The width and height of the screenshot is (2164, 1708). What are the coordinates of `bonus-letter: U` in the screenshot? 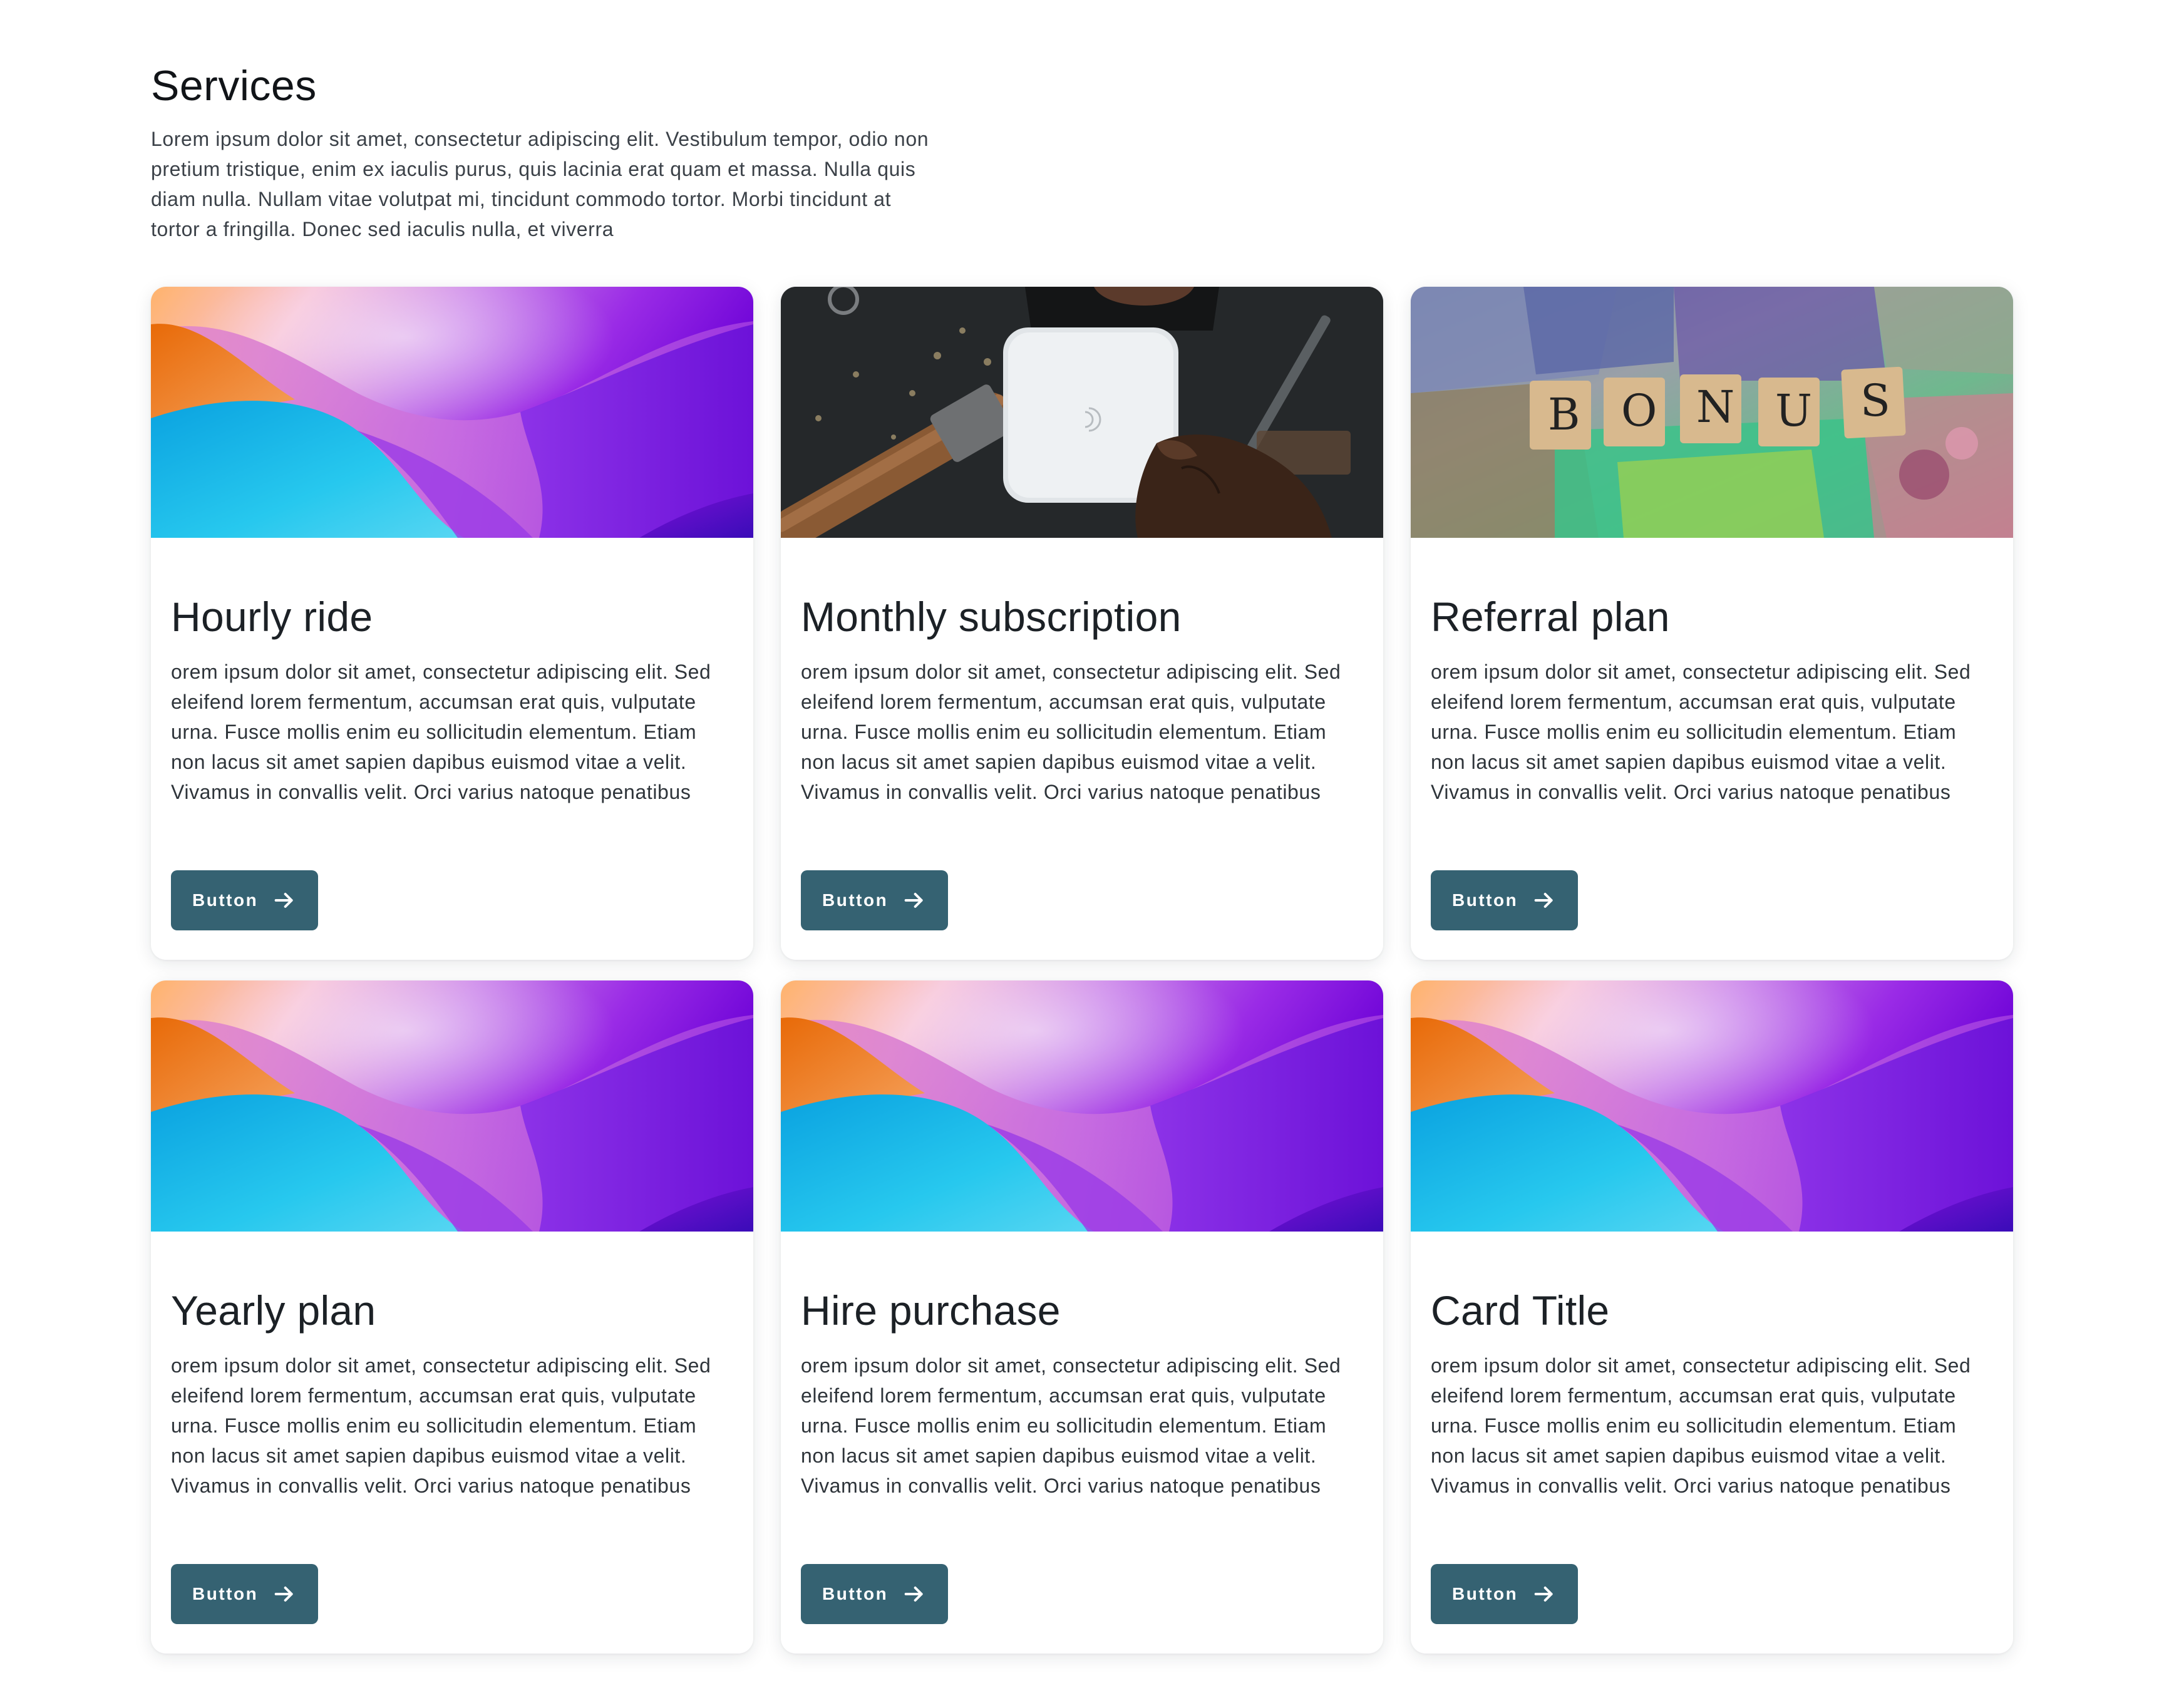 It's located at (1793, 410).